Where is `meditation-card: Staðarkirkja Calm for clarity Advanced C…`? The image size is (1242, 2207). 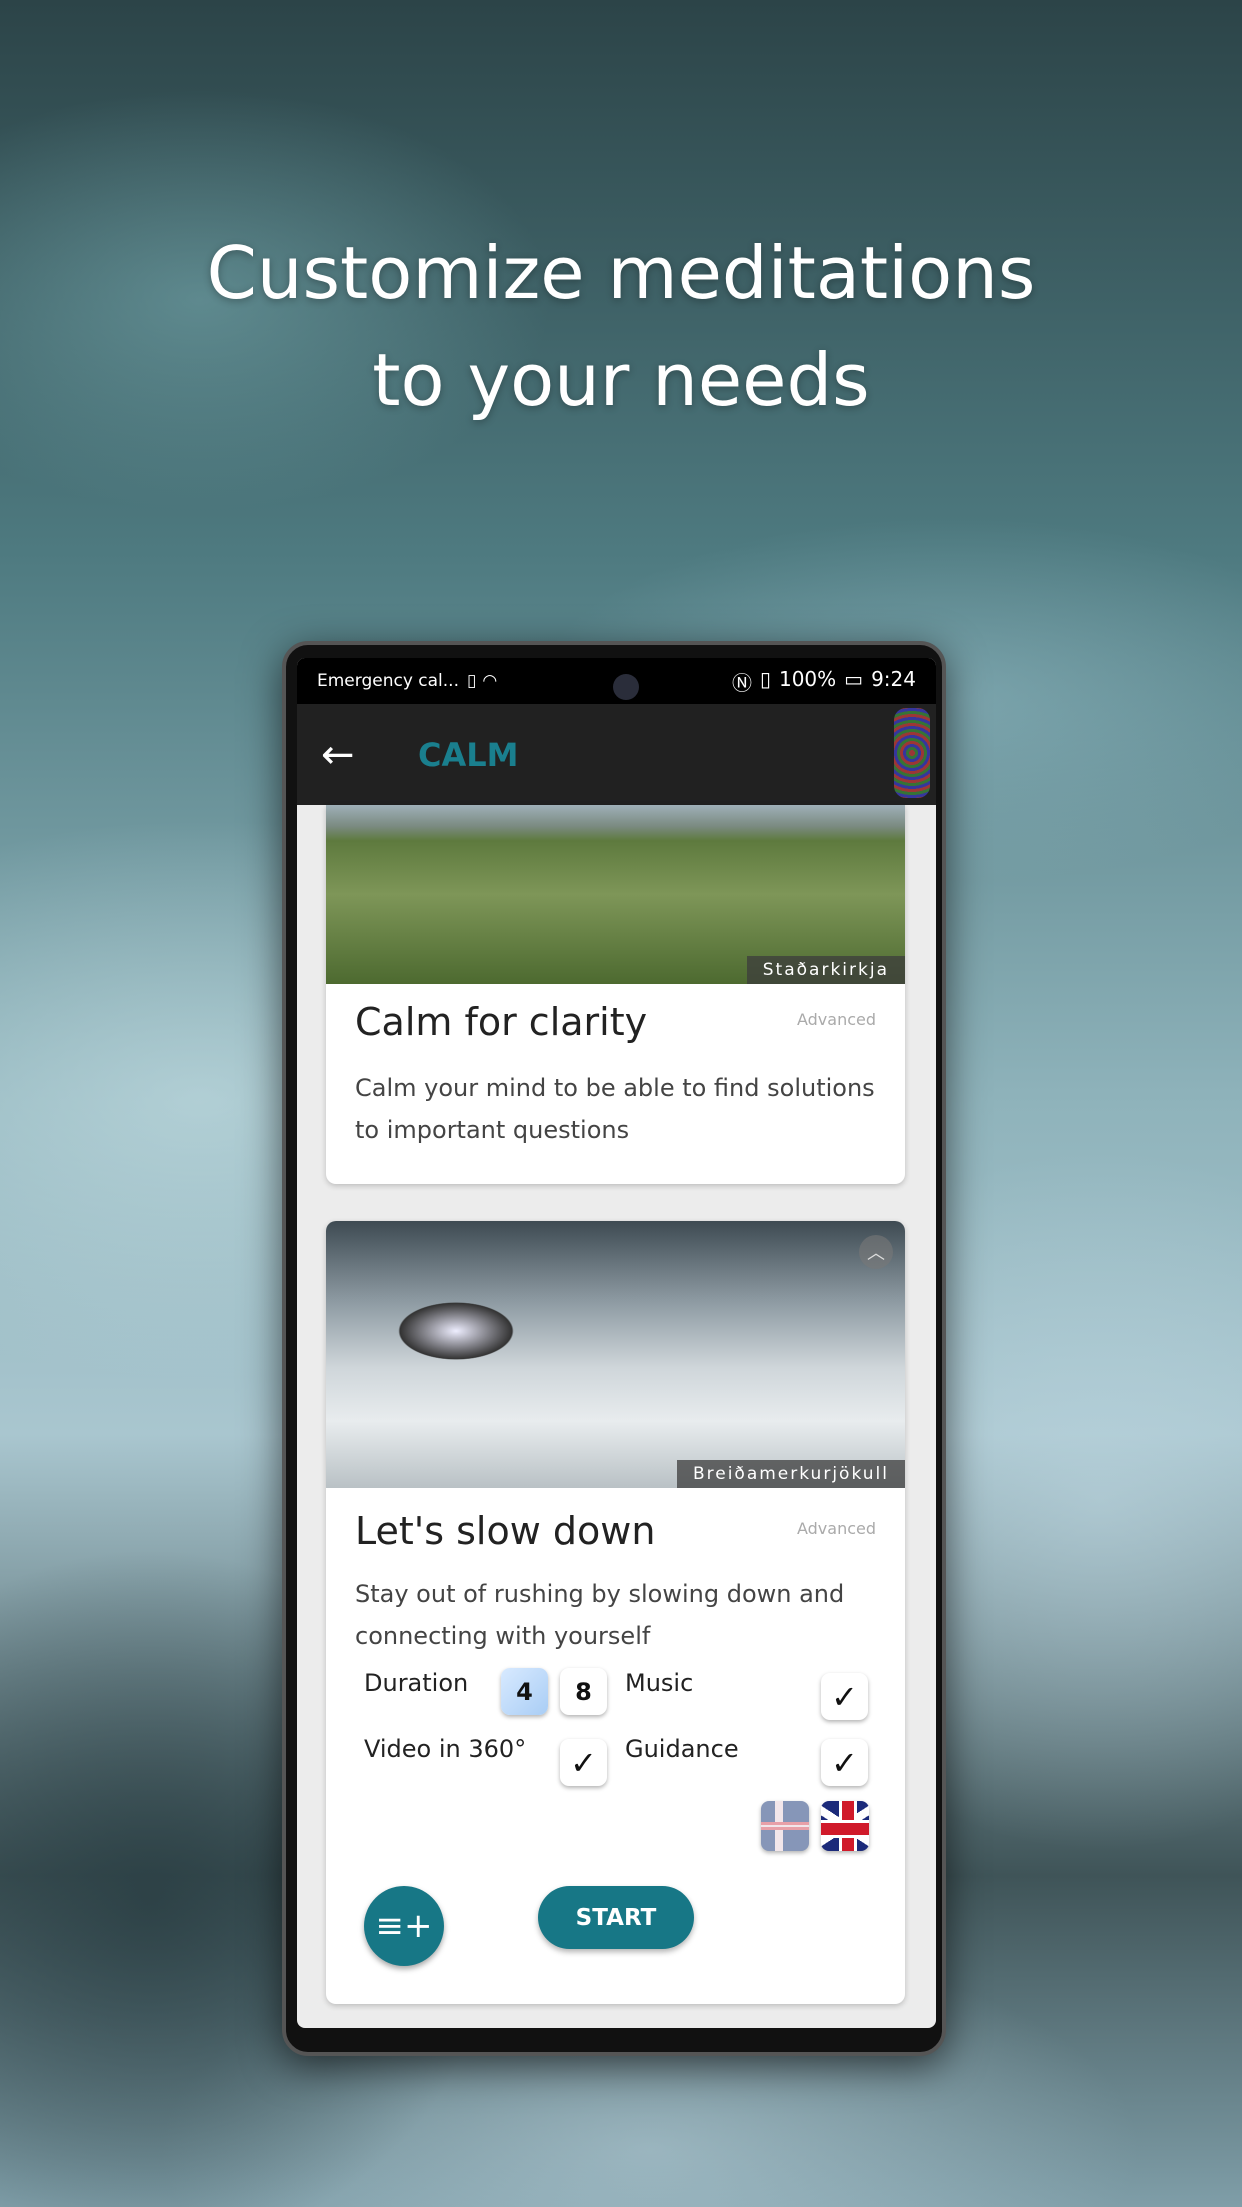 meditation-card: Staðarkirkja Calm for clarity Advanced C… is located at coordinates (615, 994).